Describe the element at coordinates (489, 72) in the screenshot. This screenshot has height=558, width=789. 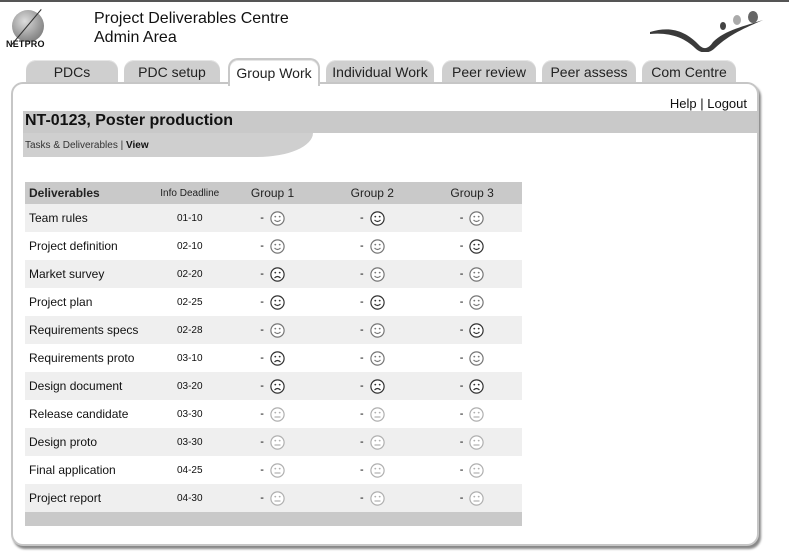
I see `tab-peer-review: Peer review` at that location.